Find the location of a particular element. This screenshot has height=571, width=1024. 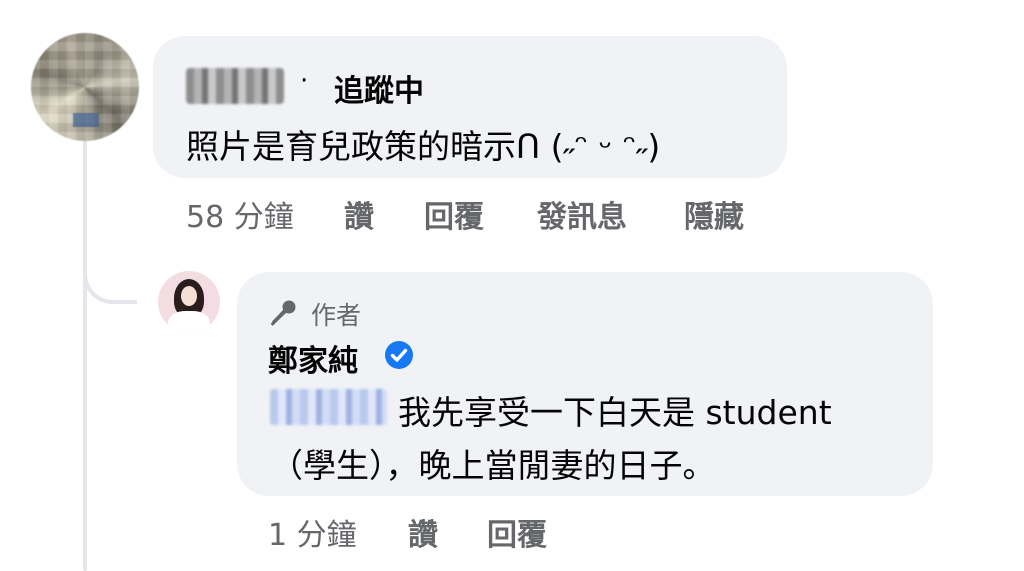

verified-badge-icon is located at coordinates (399, 355).